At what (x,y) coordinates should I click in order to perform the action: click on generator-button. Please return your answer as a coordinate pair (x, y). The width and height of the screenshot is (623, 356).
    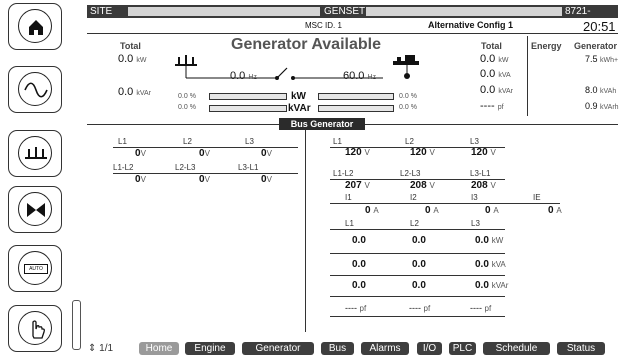
    Looking at the image, I should click on (35, 89).